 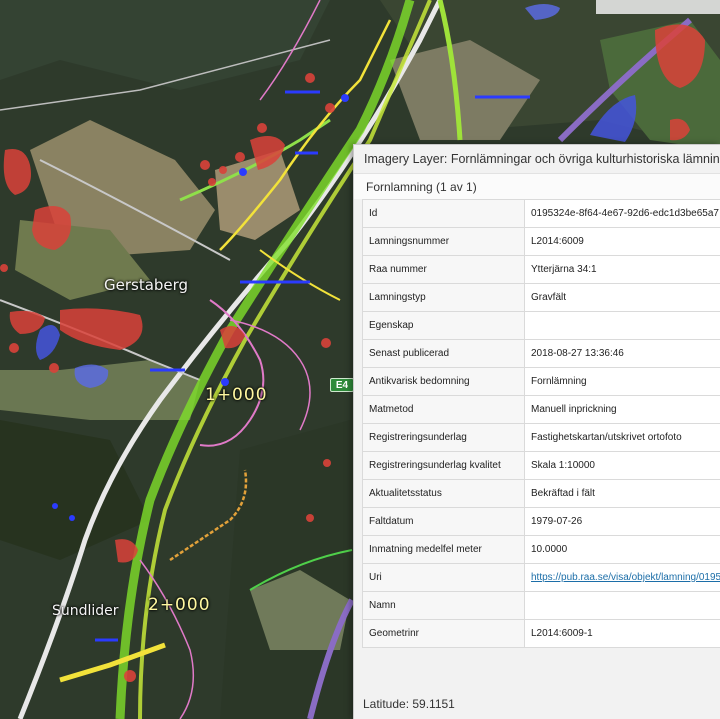 What do you see at coordinates (443, 605) in the screenshot?
I see `attribute-key: Namn` at bounding box center [443, 605].